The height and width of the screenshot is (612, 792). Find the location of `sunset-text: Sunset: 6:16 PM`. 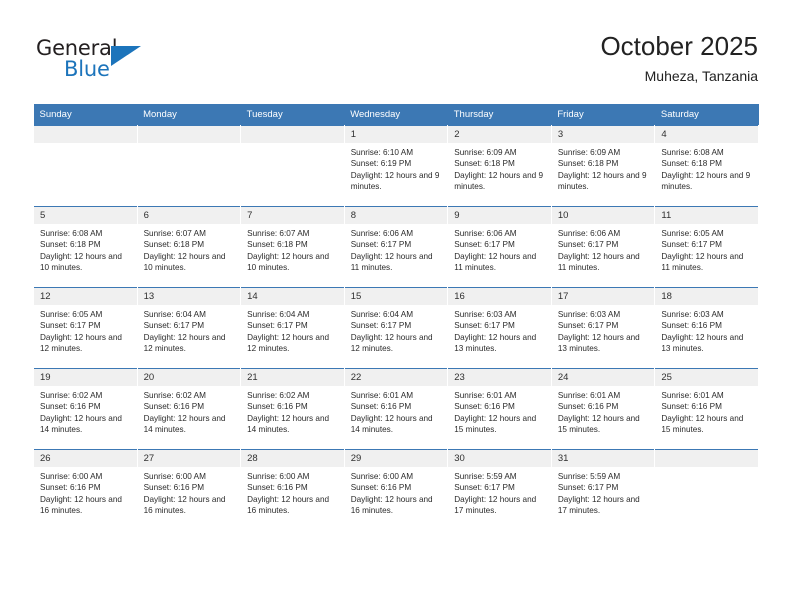

sunset-text: Sunset: 6:16 PM is located at coordinates (174, 407).